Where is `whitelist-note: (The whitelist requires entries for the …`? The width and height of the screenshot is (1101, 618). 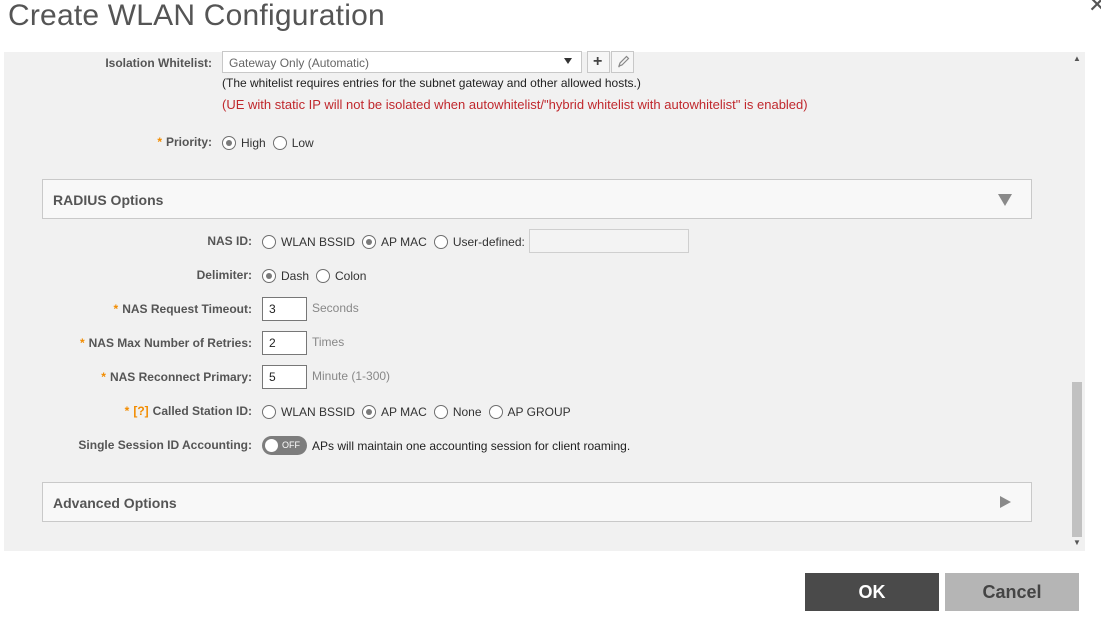
whitelist-note: (The whitelist requires entries for the … is located at coordinates (431, 83).